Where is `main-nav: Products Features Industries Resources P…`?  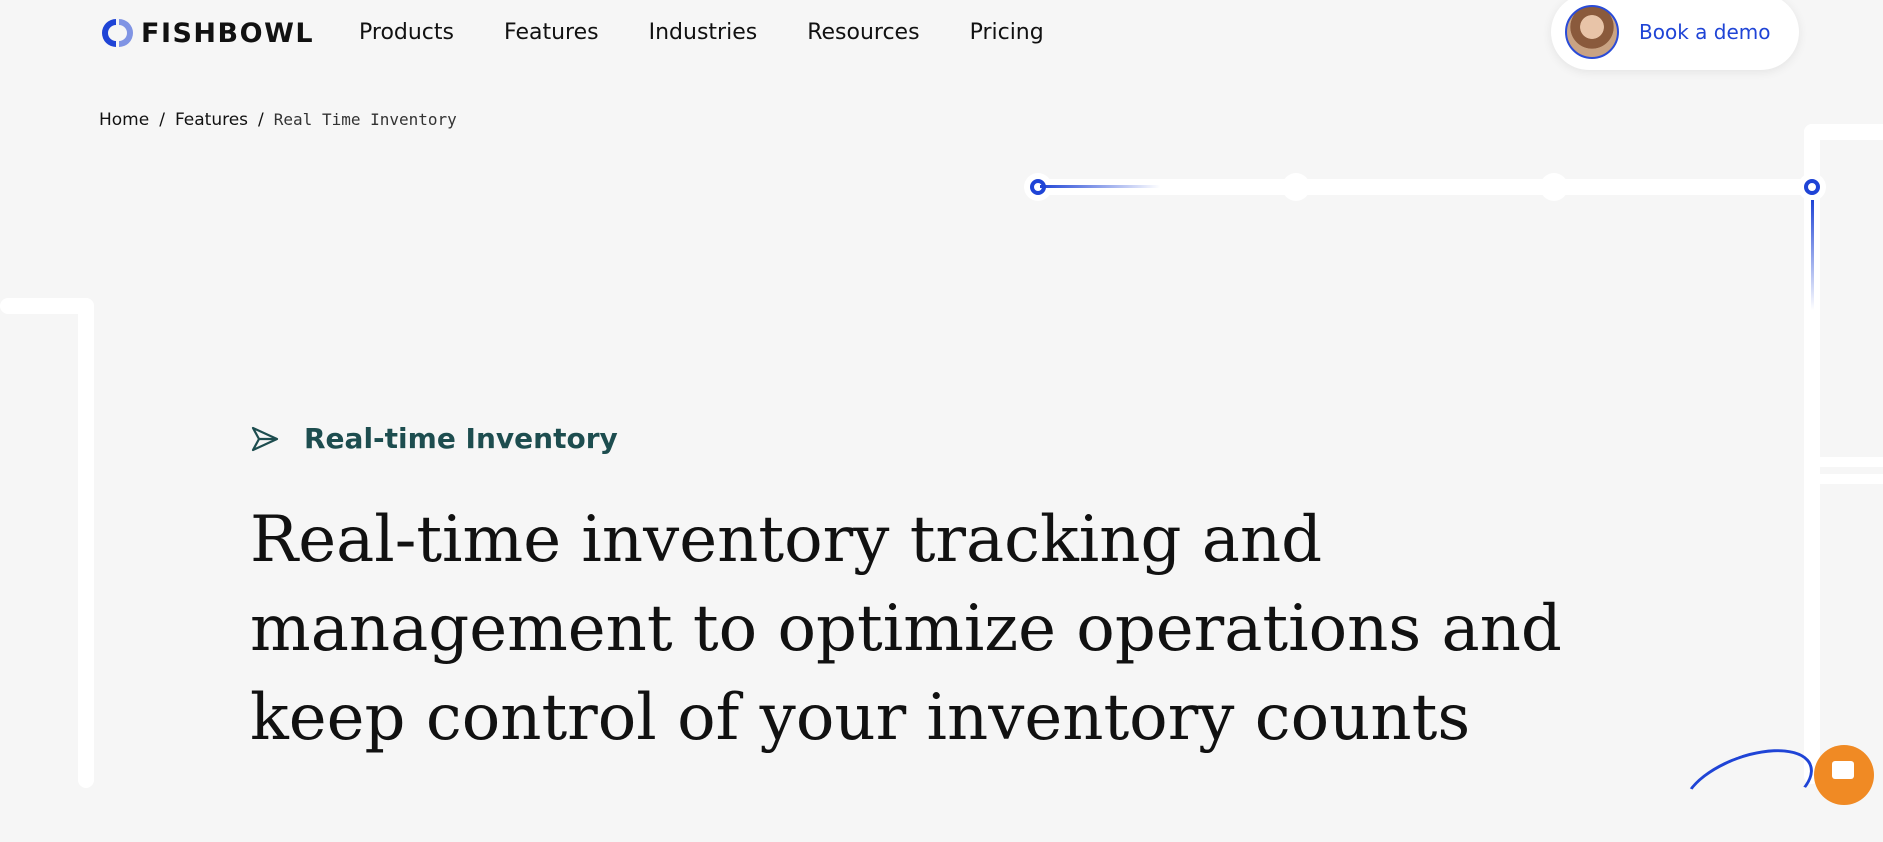 main-nav: Products Features Industries Resources P… is located at coordinates (726, 33).